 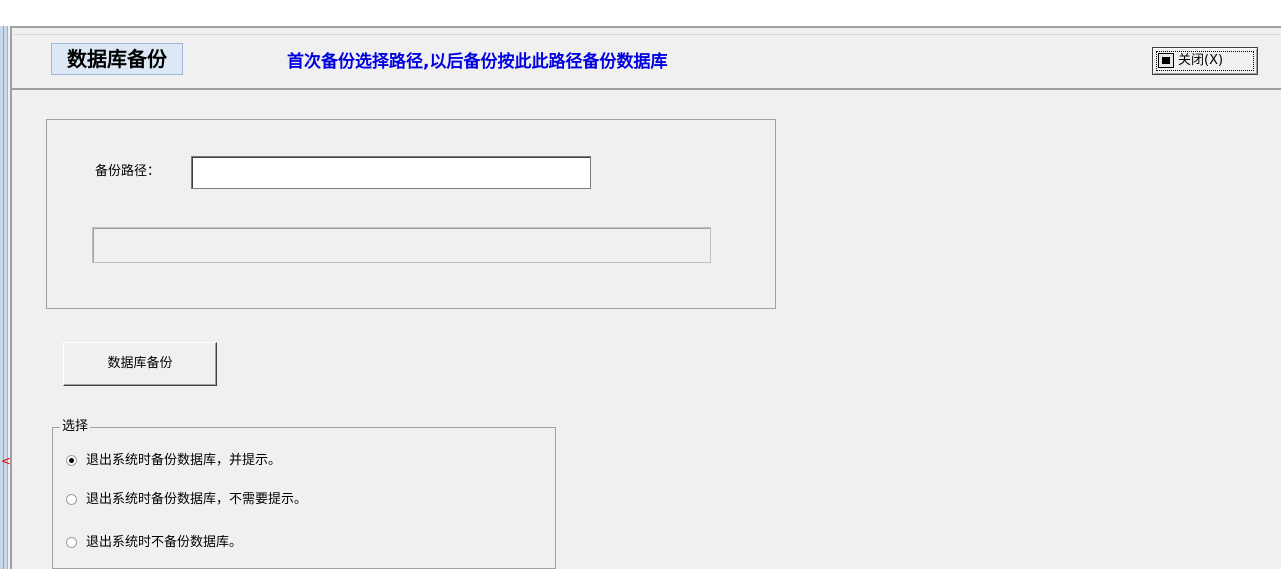 I want to click on options-legend: 选择, so click(x=75, y=427).